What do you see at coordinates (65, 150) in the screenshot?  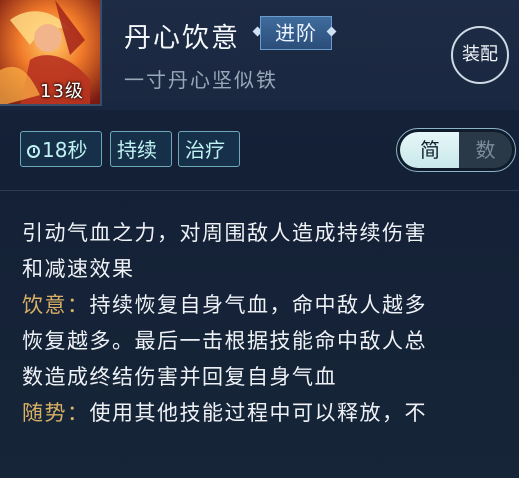 I see `cooldown-value: 18秒` at bounding box center [65, 150].